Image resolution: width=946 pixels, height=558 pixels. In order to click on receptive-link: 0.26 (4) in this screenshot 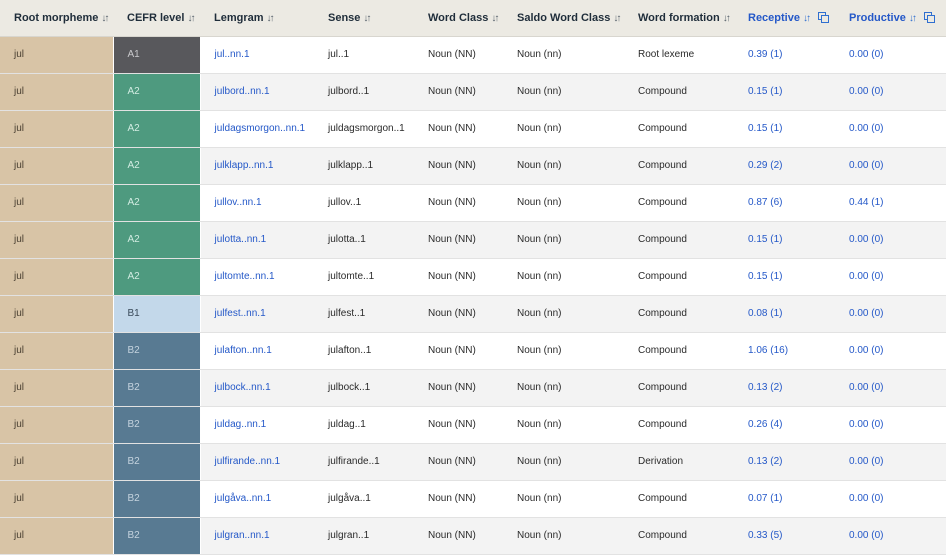, I will do `click(784, 425)`.